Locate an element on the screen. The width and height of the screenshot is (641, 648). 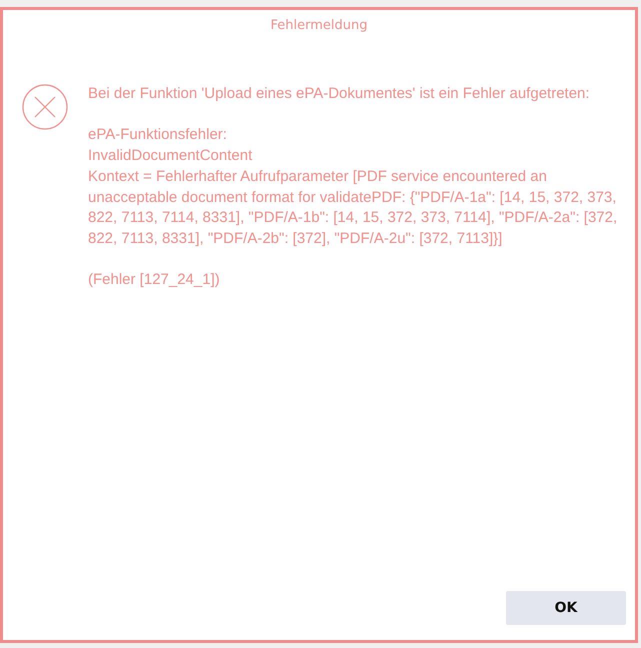
message-text: (Fehler [127_24_1]) is located at coordinates (154, 280).